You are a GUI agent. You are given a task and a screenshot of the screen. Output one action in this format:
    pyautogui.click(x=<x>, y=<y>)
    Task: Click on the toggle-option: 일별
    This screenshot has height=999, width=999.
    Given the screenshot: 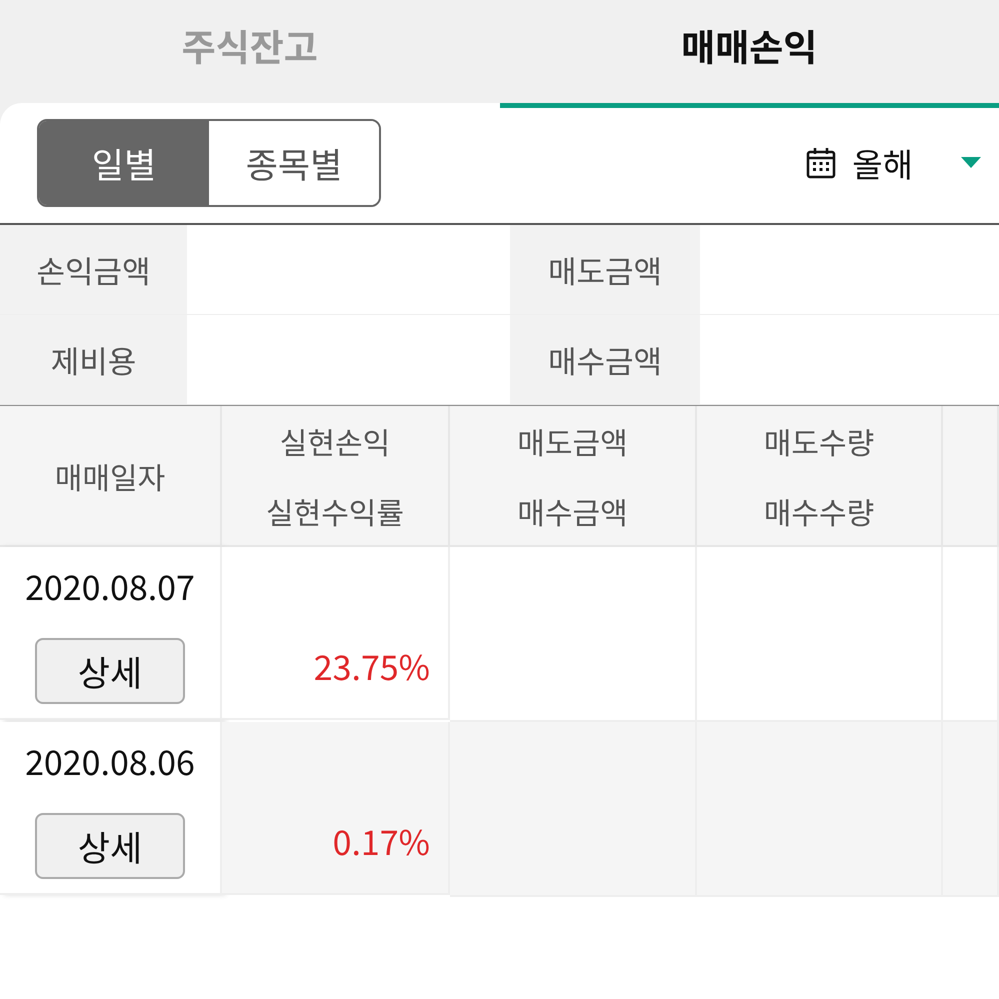 What is the action you would take?
    pyautogui.click(x=124, y=163)
    